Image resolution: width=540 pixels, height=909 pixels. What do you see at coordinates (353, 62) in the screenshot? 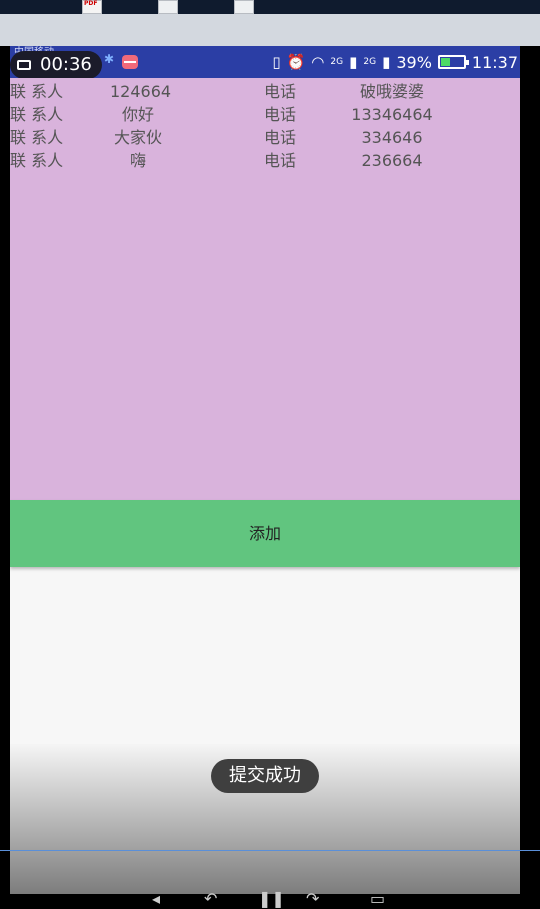
I see `signal-icon: ▮` at bounding box center [353, 62].